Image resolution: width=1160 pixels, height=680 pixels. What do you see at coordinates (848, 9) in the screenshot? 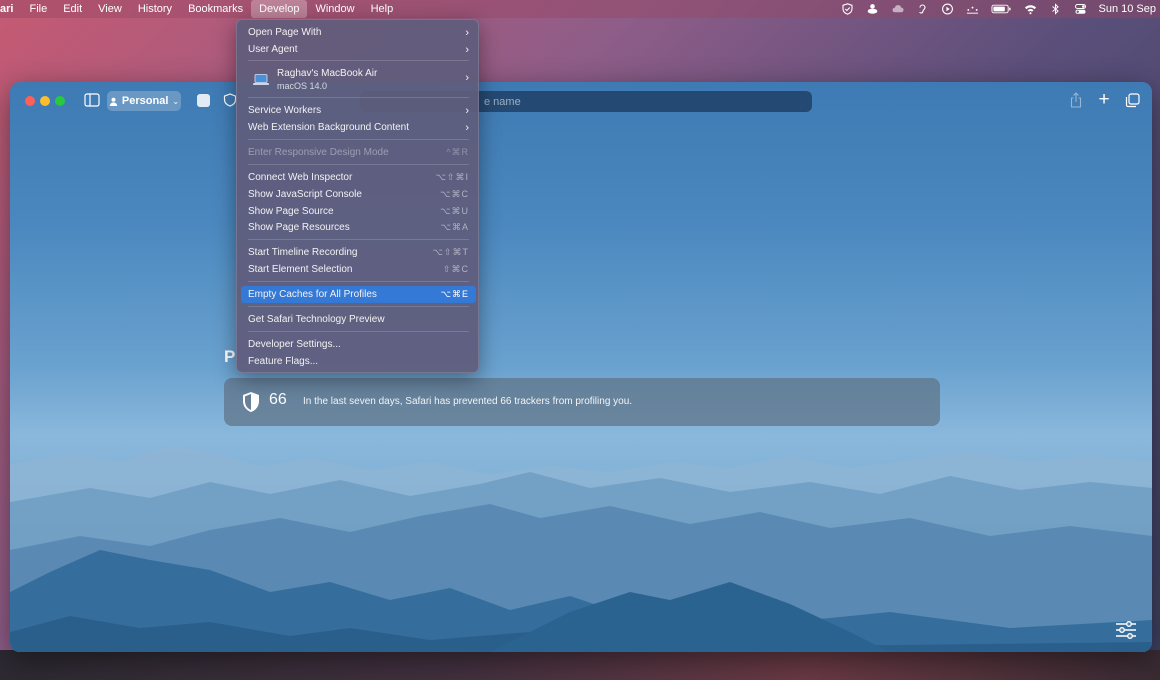
I see `shield-check-icon` at bounding box center [848, 9].